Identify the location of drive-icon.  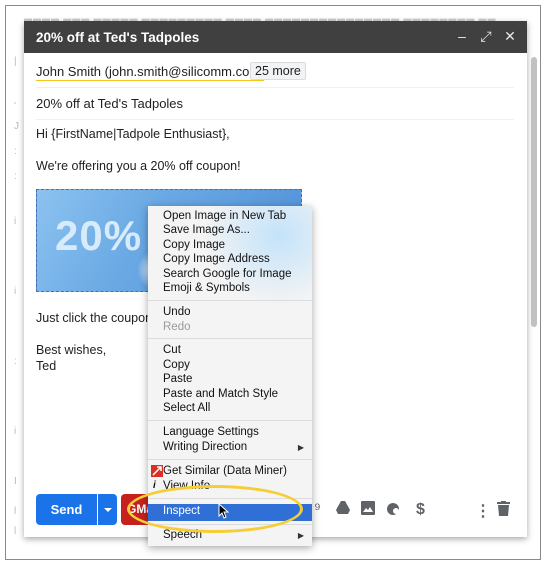
(343, 510).